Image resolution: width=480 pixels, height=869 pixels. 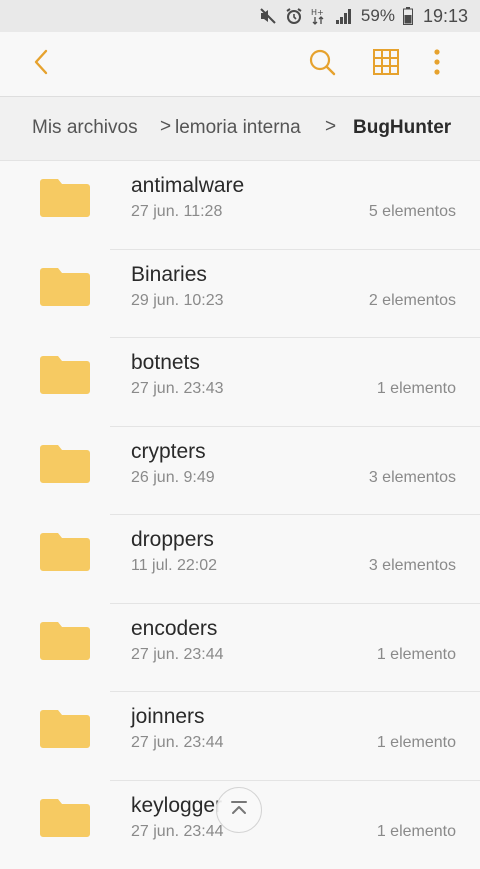 I want to click on status-bar: H+ 59% 19:13, so click(x=240, y=16).